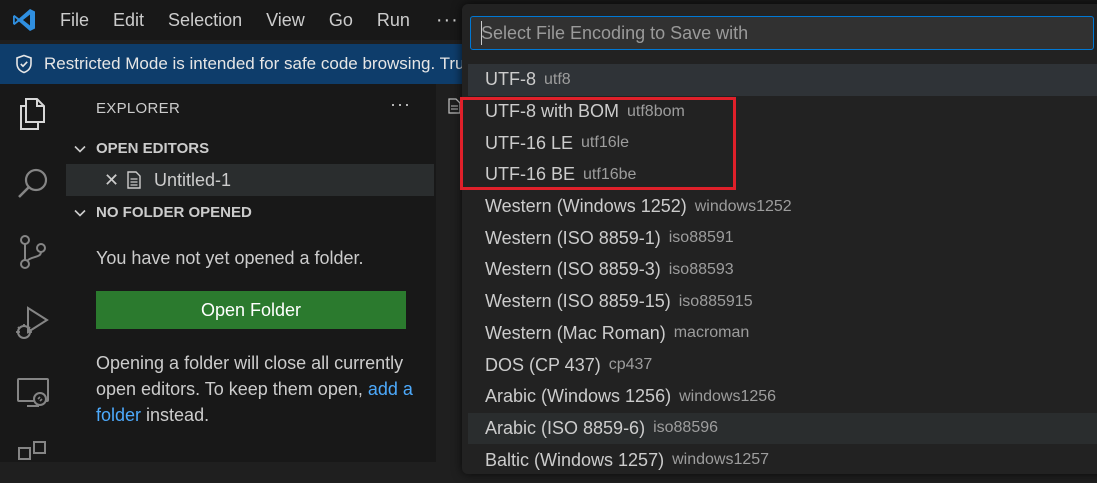  Describe the element at coordinates (74, 20) in the screenshot. I see `menu-file: File` at that location.